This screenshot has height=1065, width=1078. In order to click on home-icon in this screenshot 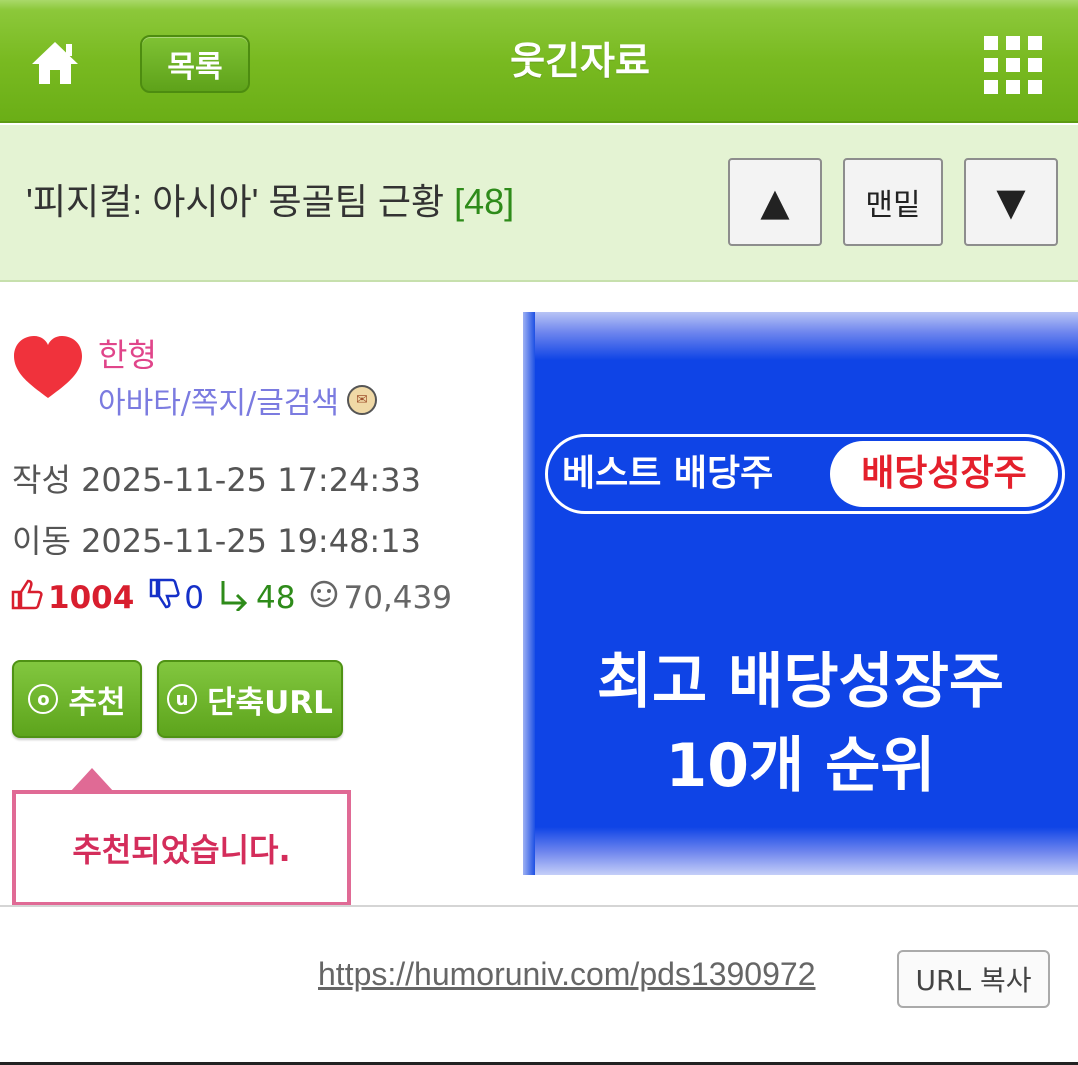, I will do `click(55, 63)`.